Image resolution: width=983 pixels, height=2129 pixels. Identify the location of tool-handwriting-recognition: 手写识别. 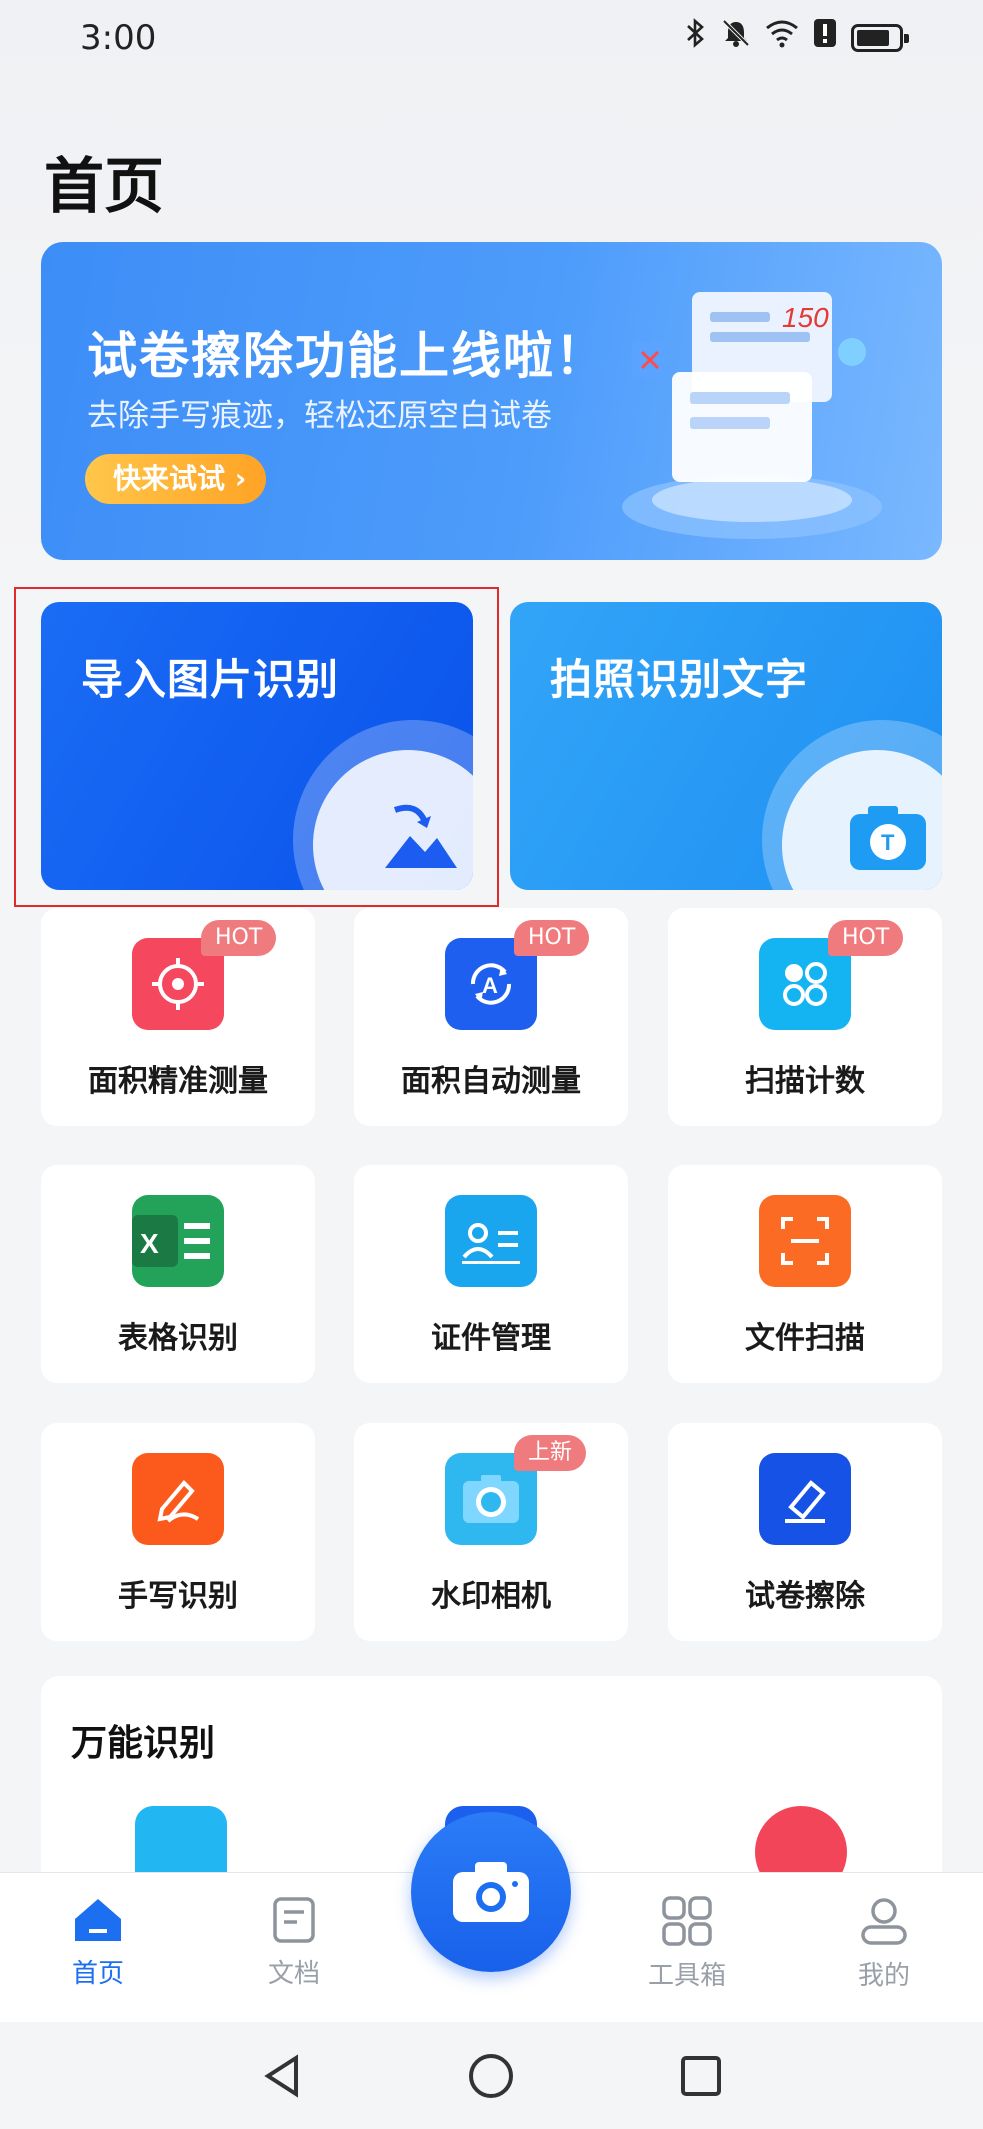
(178, 1532).